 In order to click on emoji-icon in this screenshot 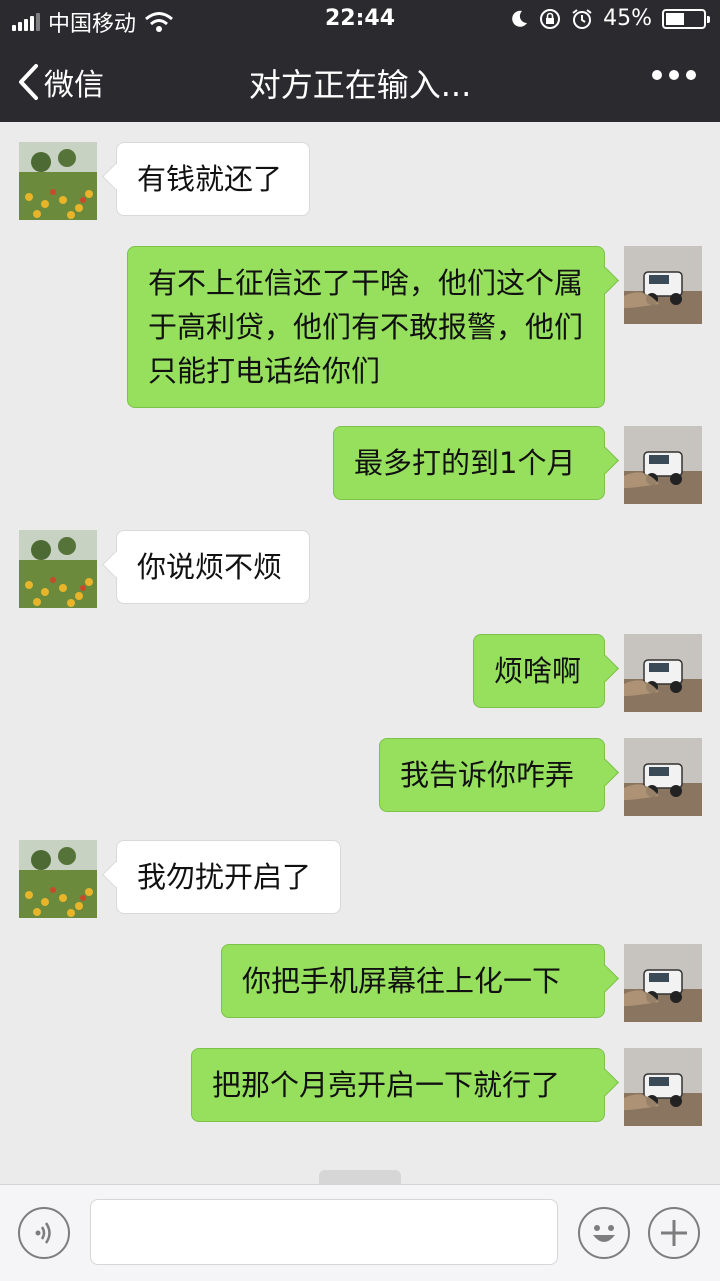, I will do `click(604, 1233)`.